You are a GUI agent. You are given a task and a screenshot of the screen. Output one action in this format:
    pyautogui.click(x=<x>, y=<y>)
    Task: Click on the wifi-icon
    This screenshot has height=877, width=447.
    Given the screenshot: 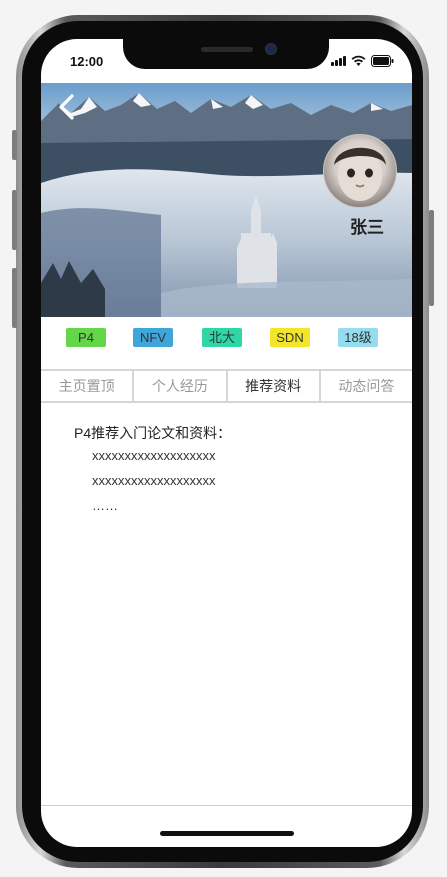 What is the action you would take?
    pyautogui.click(x=358, y=60)
    